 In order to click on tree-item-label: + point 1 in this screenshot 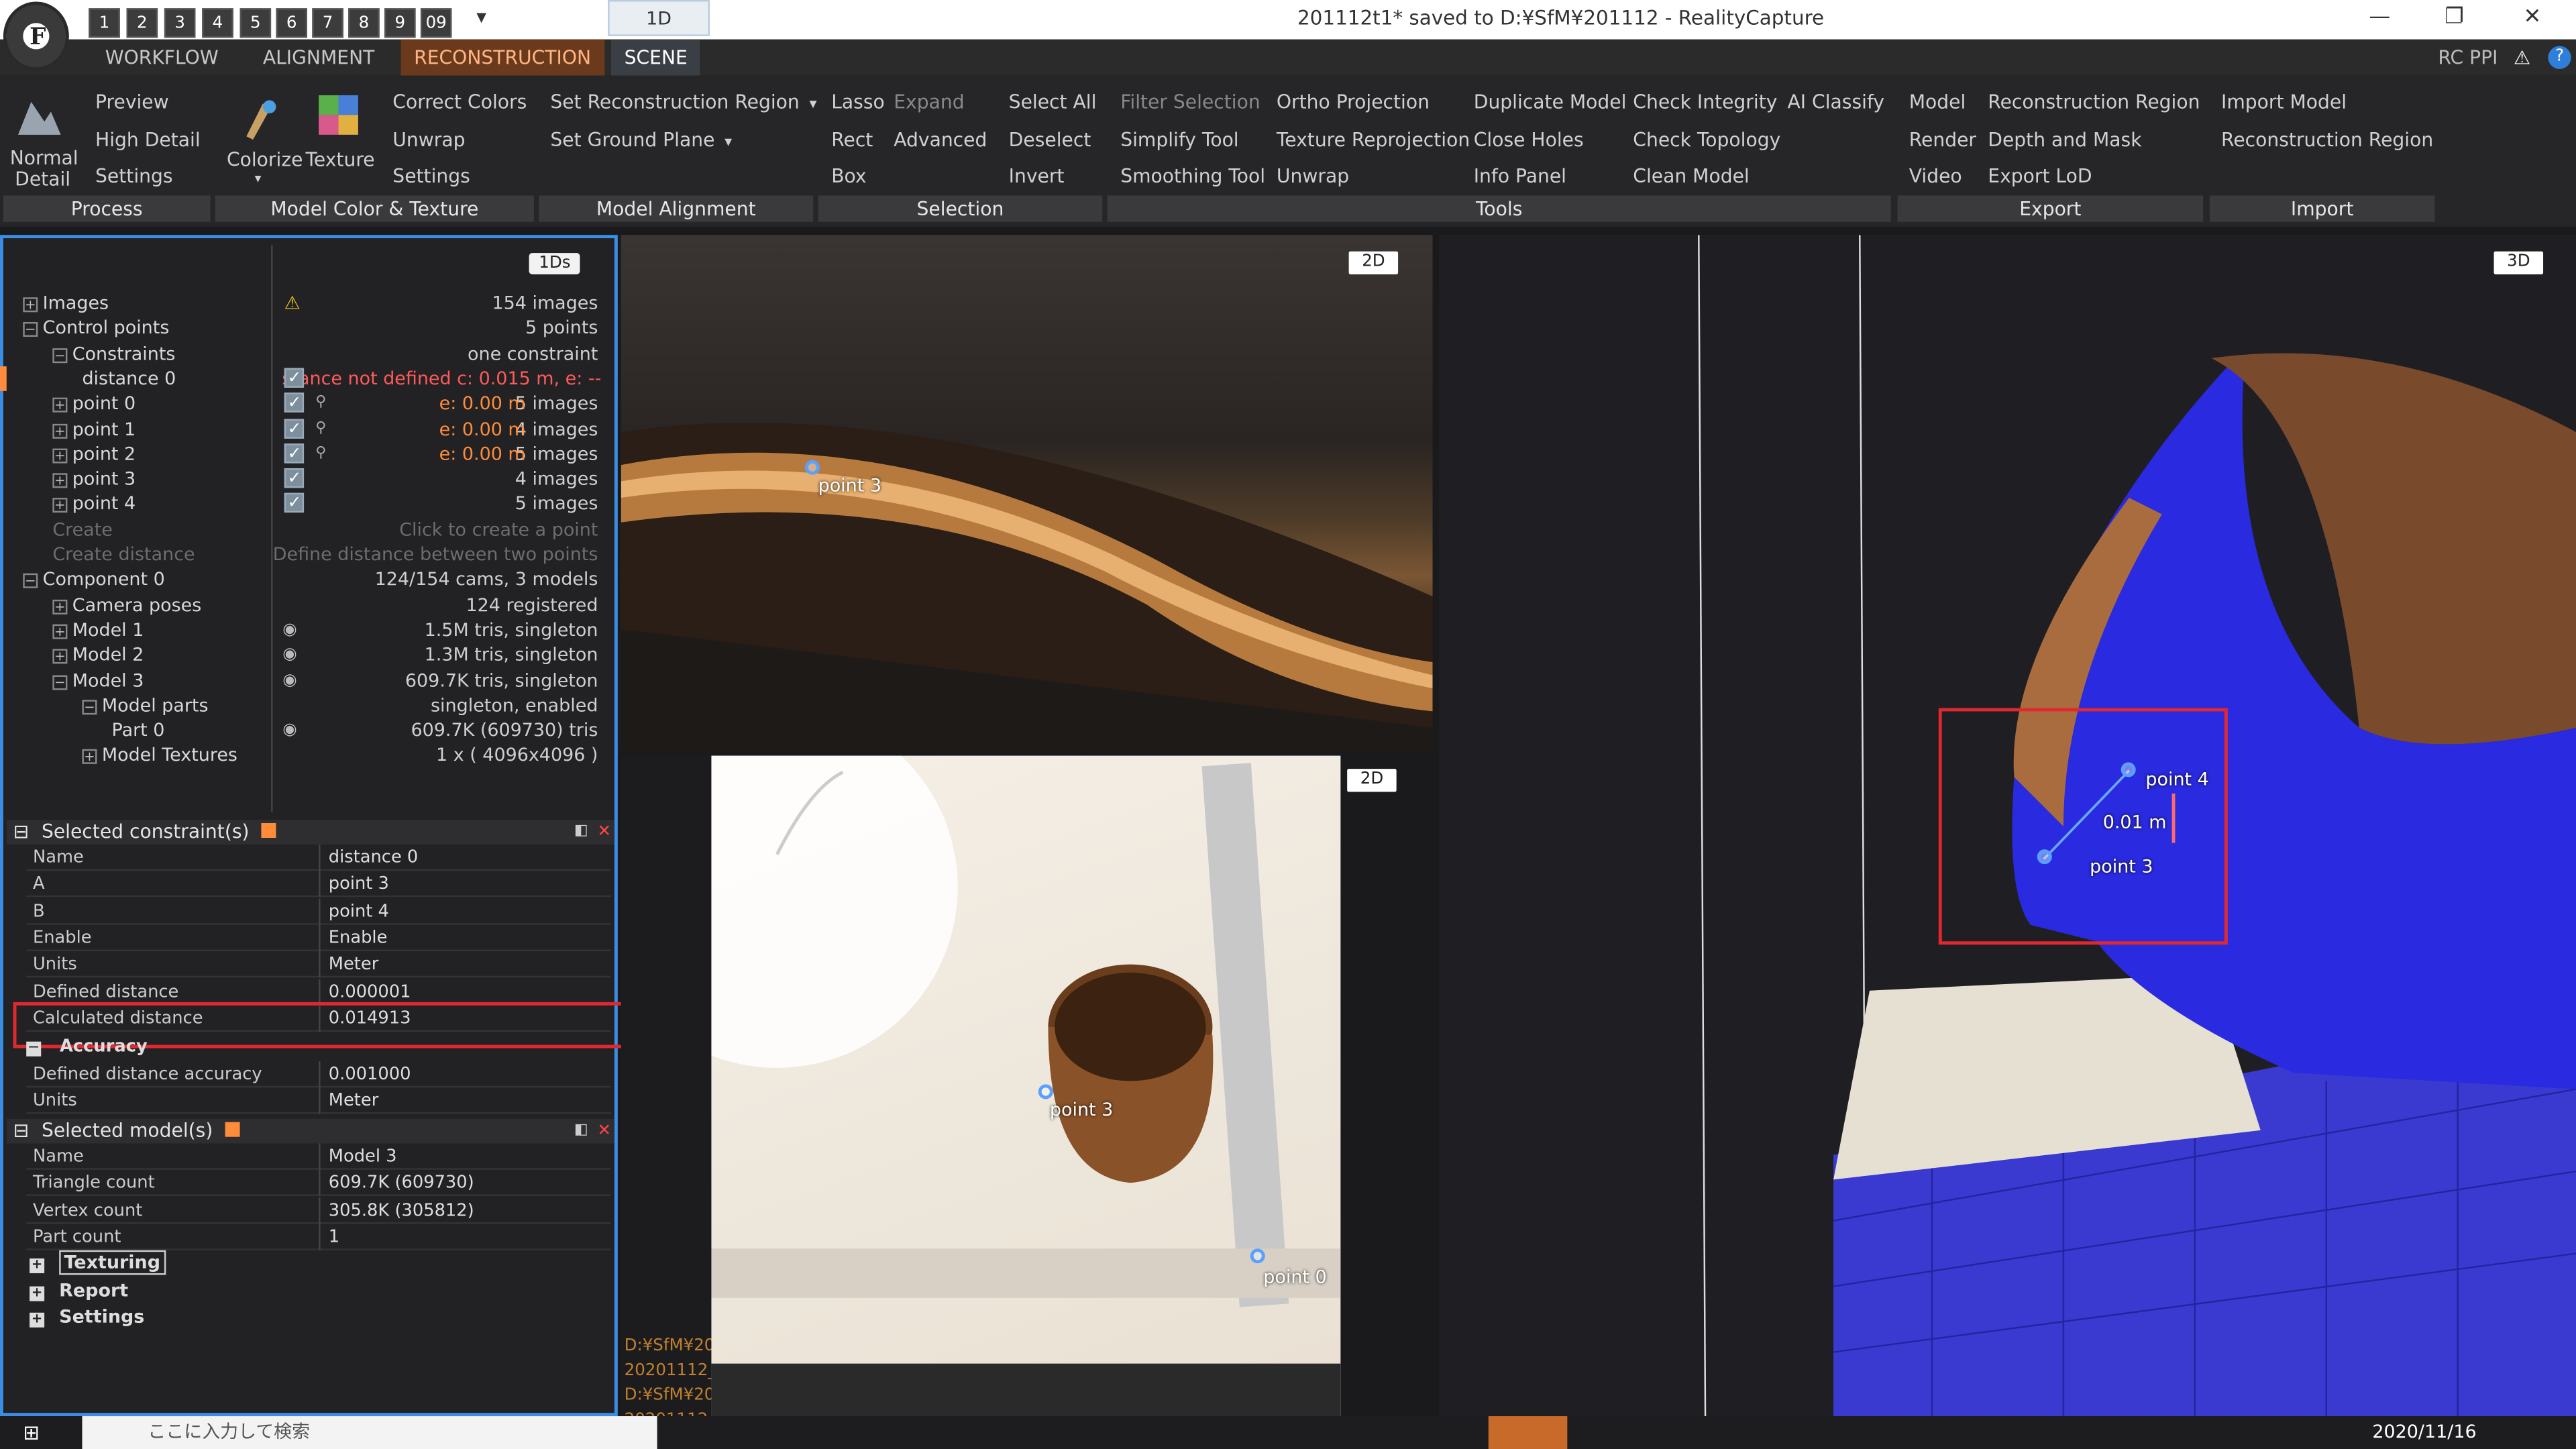, I will do `click(94, 429)`.